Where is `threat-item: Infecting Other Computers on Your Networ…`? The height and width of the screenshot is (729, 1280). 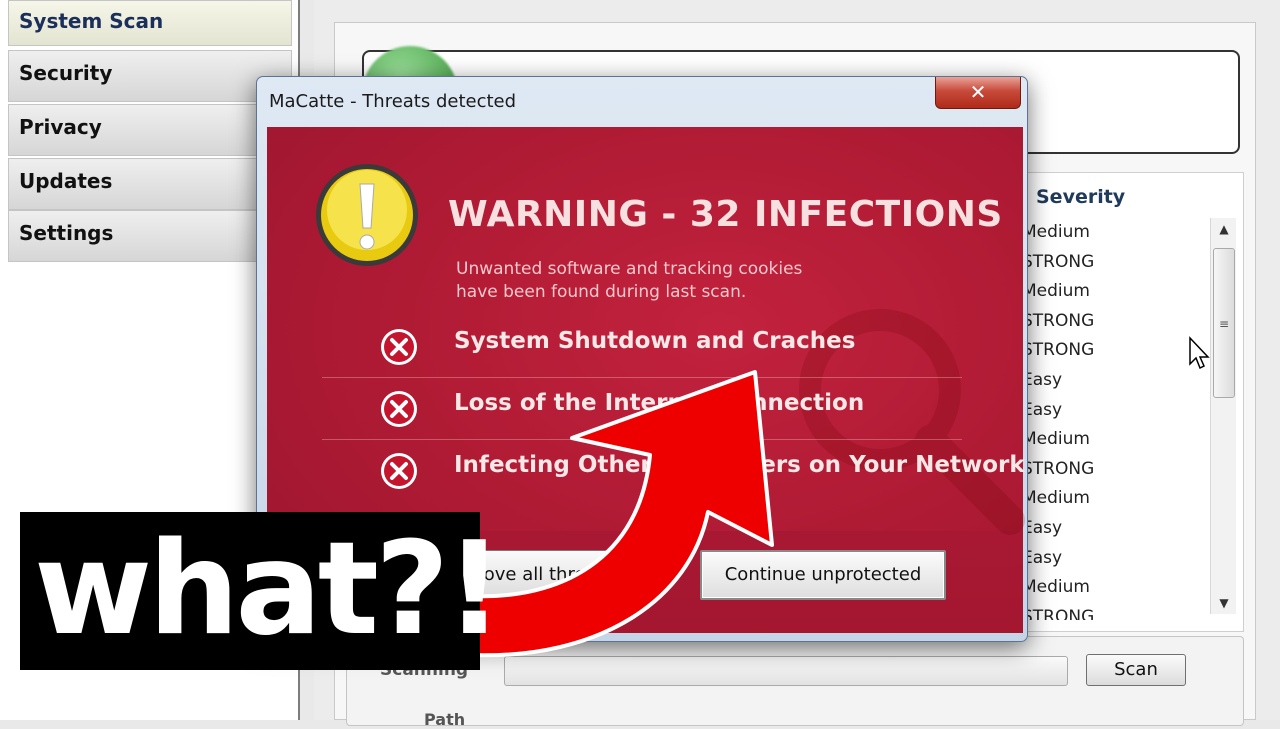 threat-item: Infecting Other Computers on Your Networ… is located at coordinates (673, 471).